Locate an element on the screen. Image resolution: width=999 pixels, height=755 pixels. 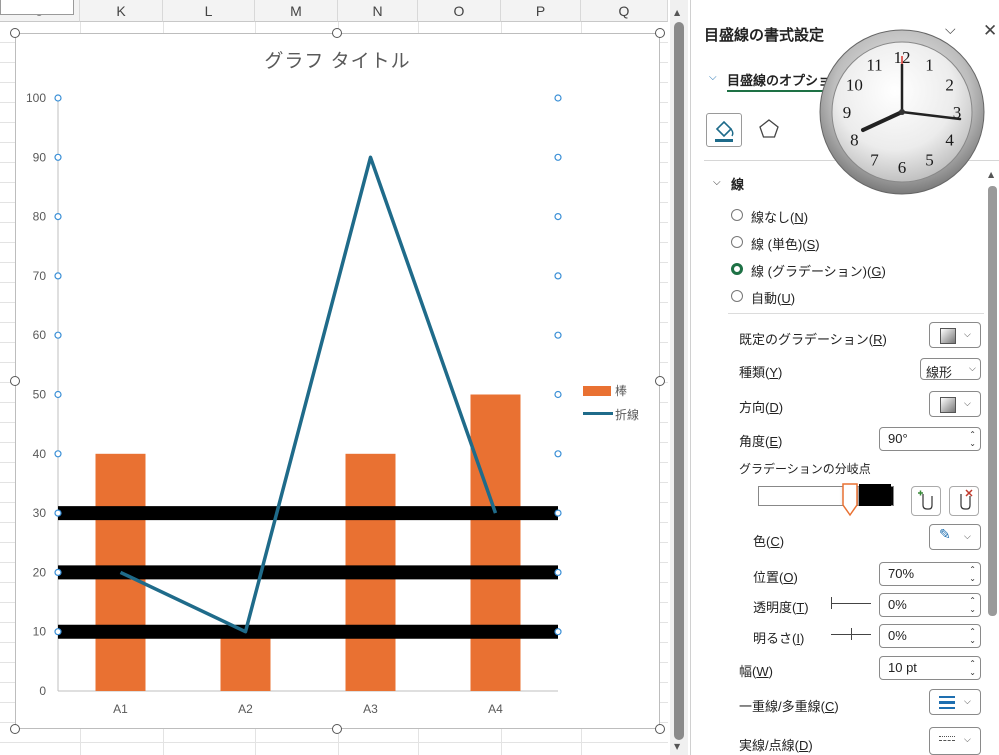
dash-type-dropdown: ⌵ is located at coordinates (955, 741).